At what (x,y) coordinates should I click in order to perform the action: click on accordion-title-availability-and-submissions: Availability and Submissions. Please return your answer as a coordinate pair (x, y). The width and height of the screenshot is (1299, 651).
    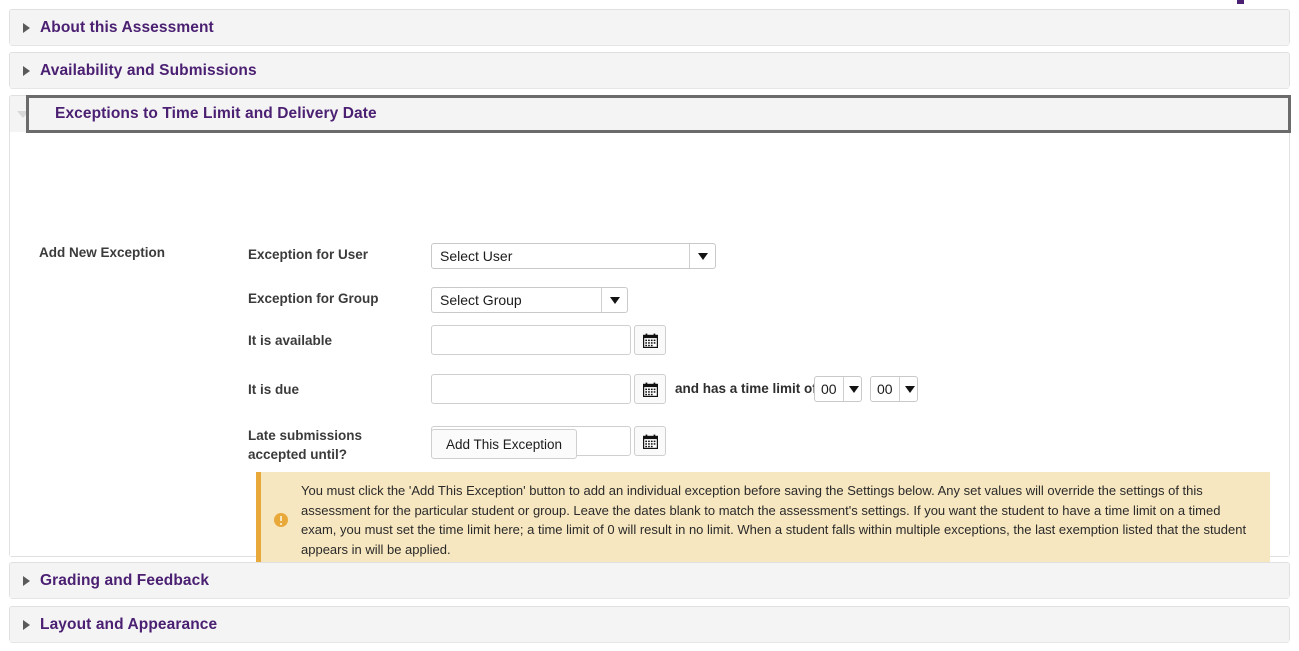
    Looking at the image, I should click on (148, 70).